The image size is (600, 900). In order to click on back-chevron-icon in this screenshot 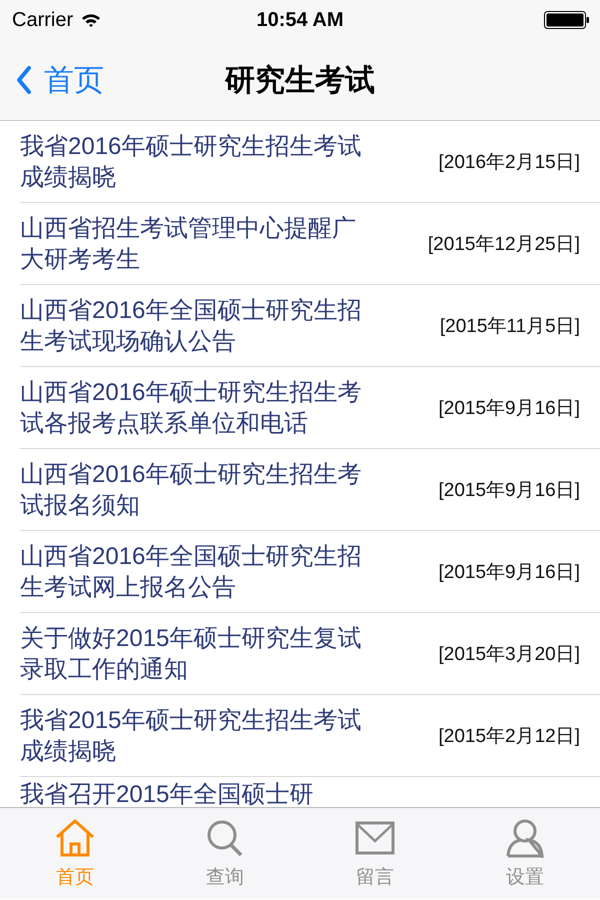, I will do `click(24, 80)`.